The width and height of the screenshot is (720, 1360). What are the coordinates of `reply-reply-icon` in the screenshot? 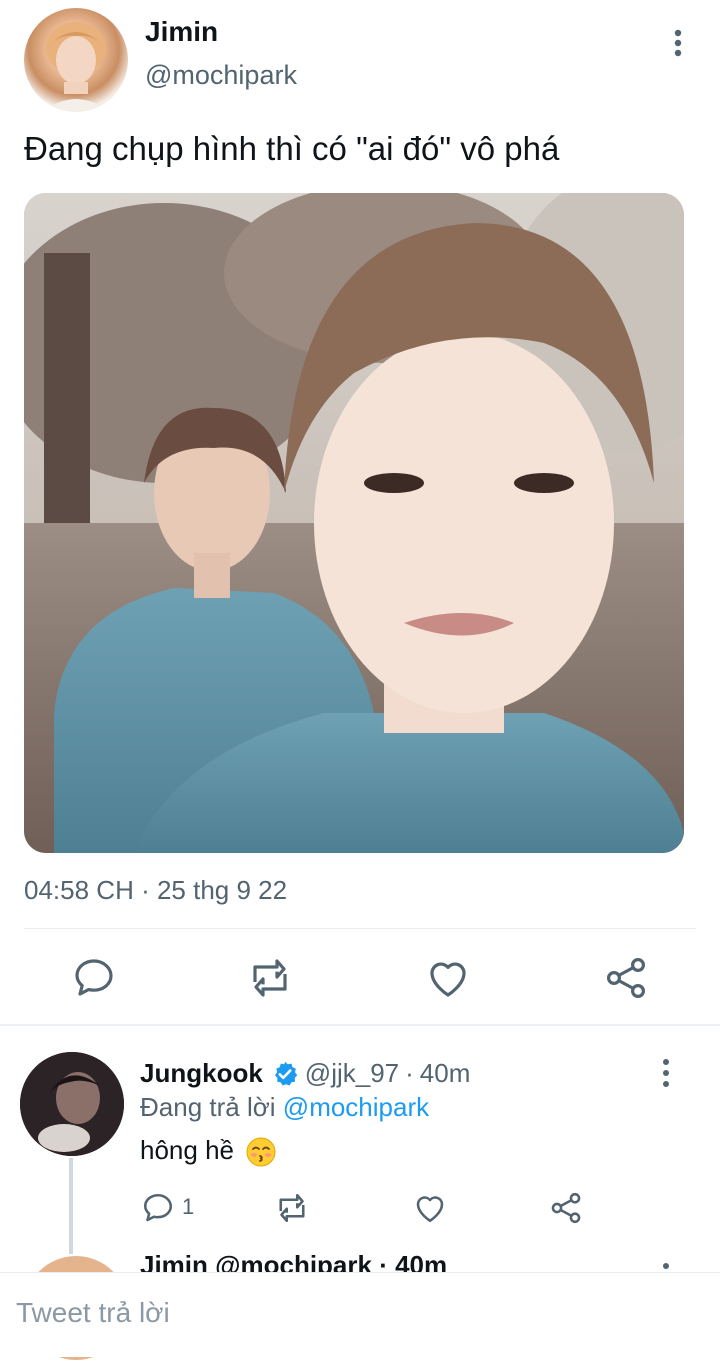 It's located at (158, 1208).